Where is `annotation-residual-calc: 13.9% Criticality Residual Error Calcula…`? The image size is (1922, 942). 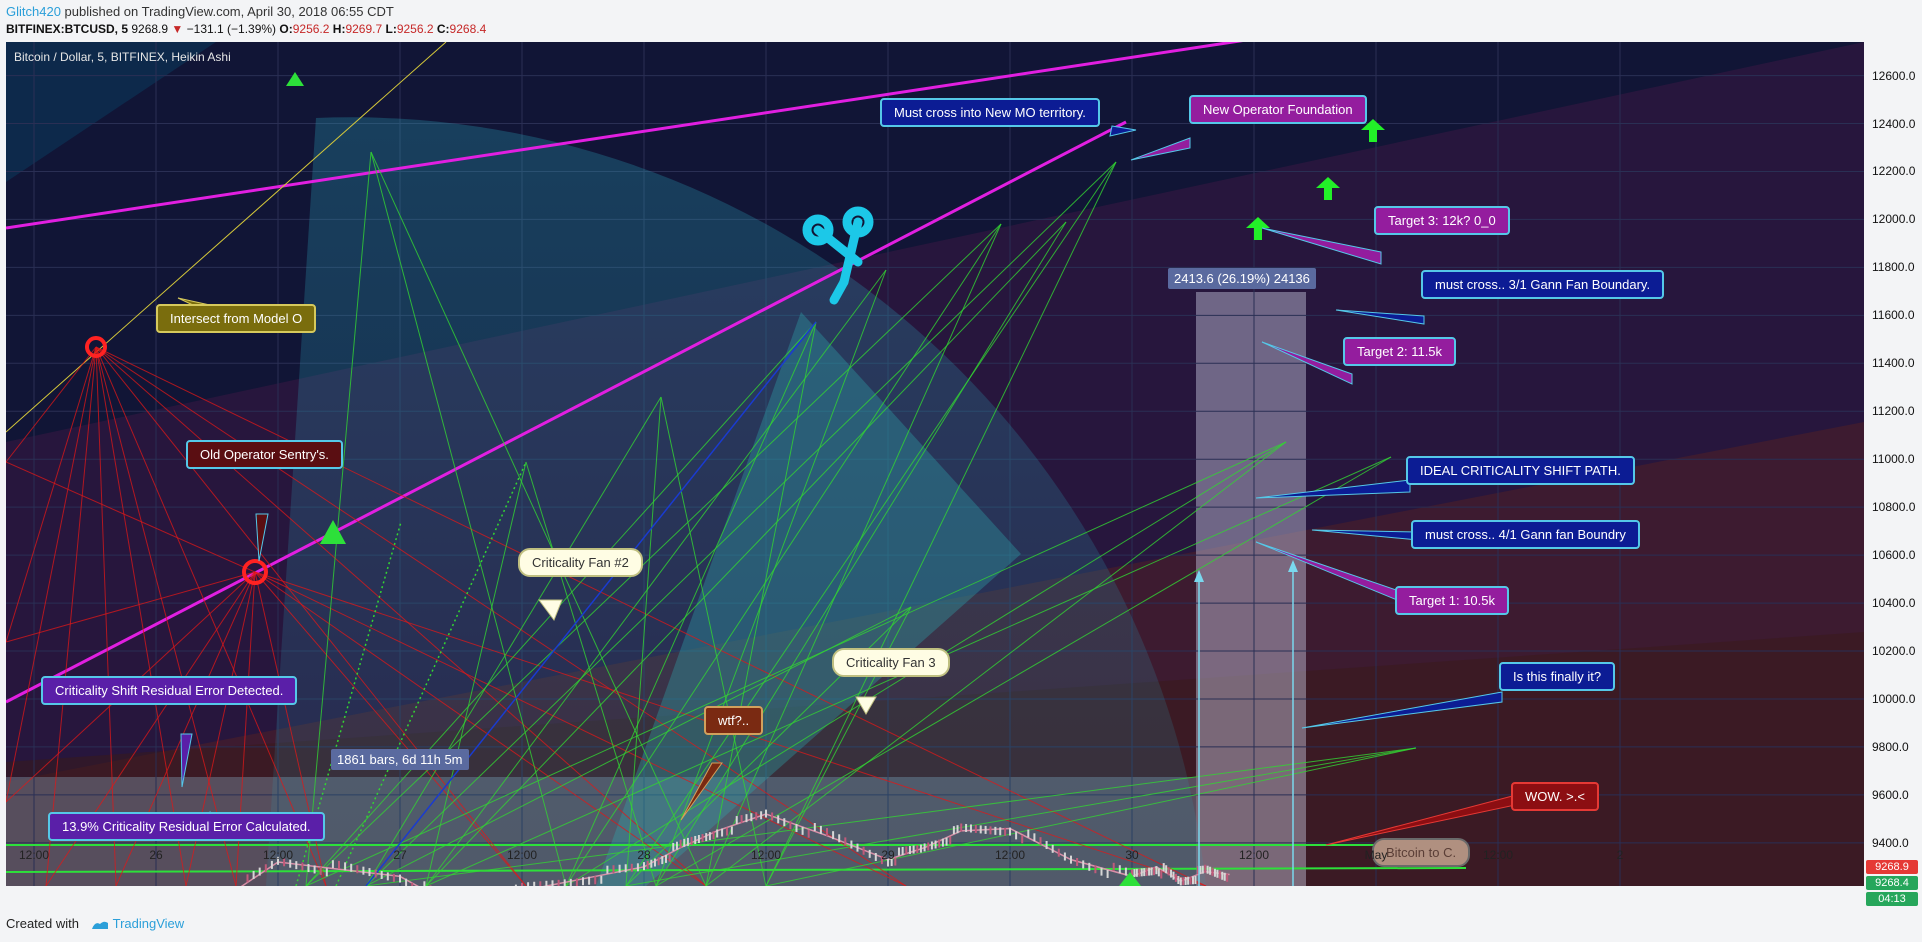
annotation-residual-calc: 13.9% Criticality Residual Error Calcula… is located at coordinates (186, 826).